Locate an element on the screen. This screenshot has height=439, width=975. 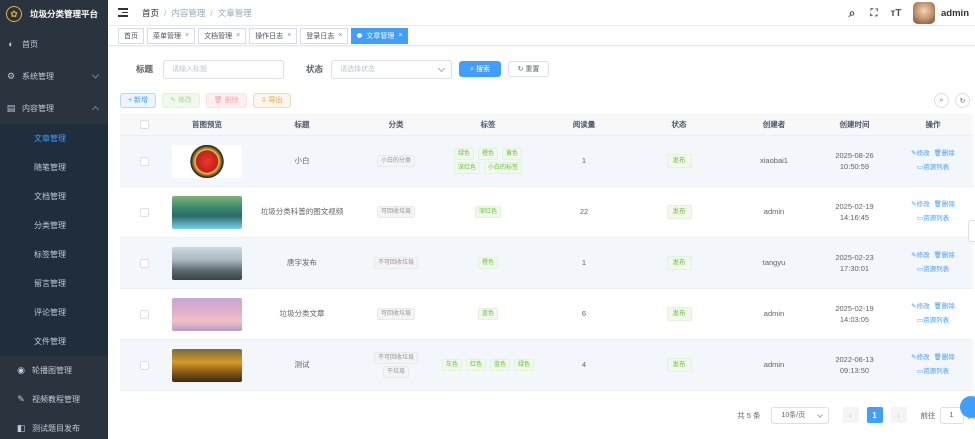
hamburger-icon is located at coordinates (123, 12).